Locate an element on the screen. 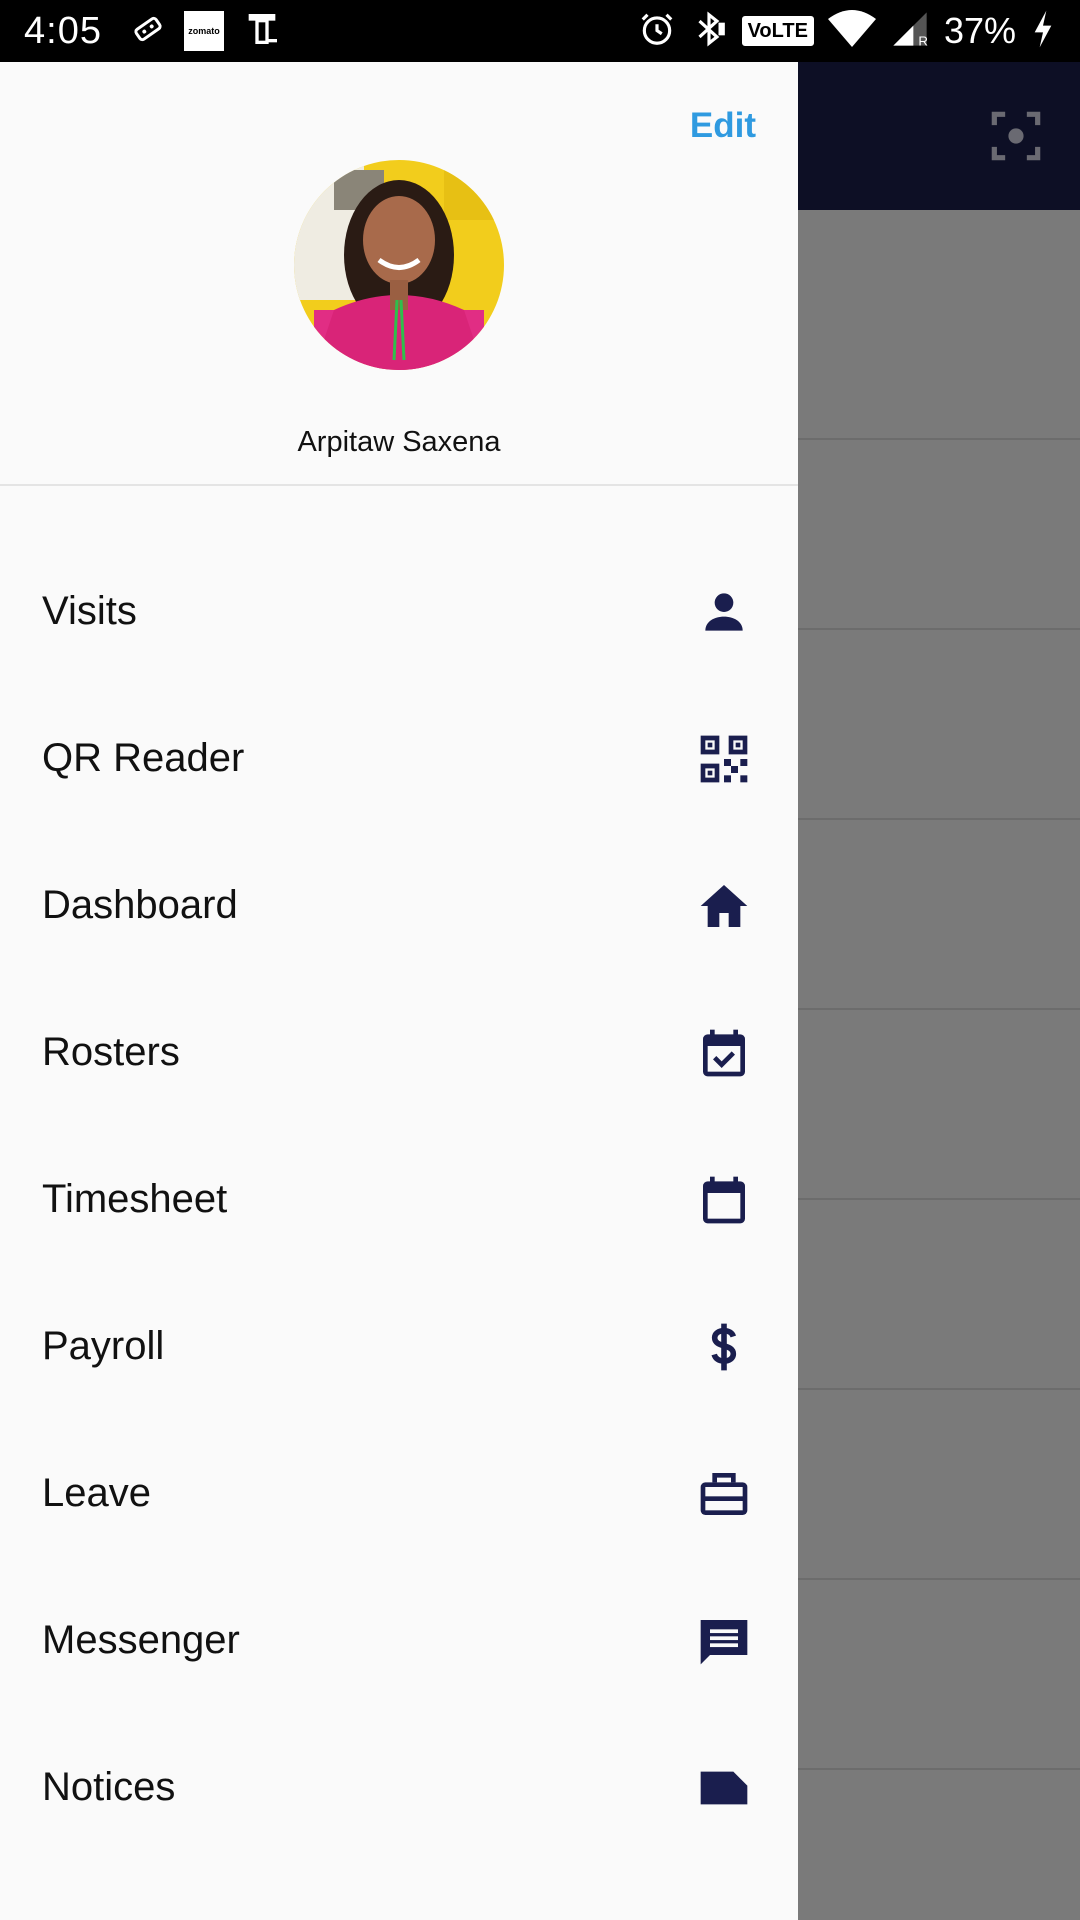 The image size is (1080, 1920). profile-name: Arpitaw Saxena is located at coordinates (399, 442).